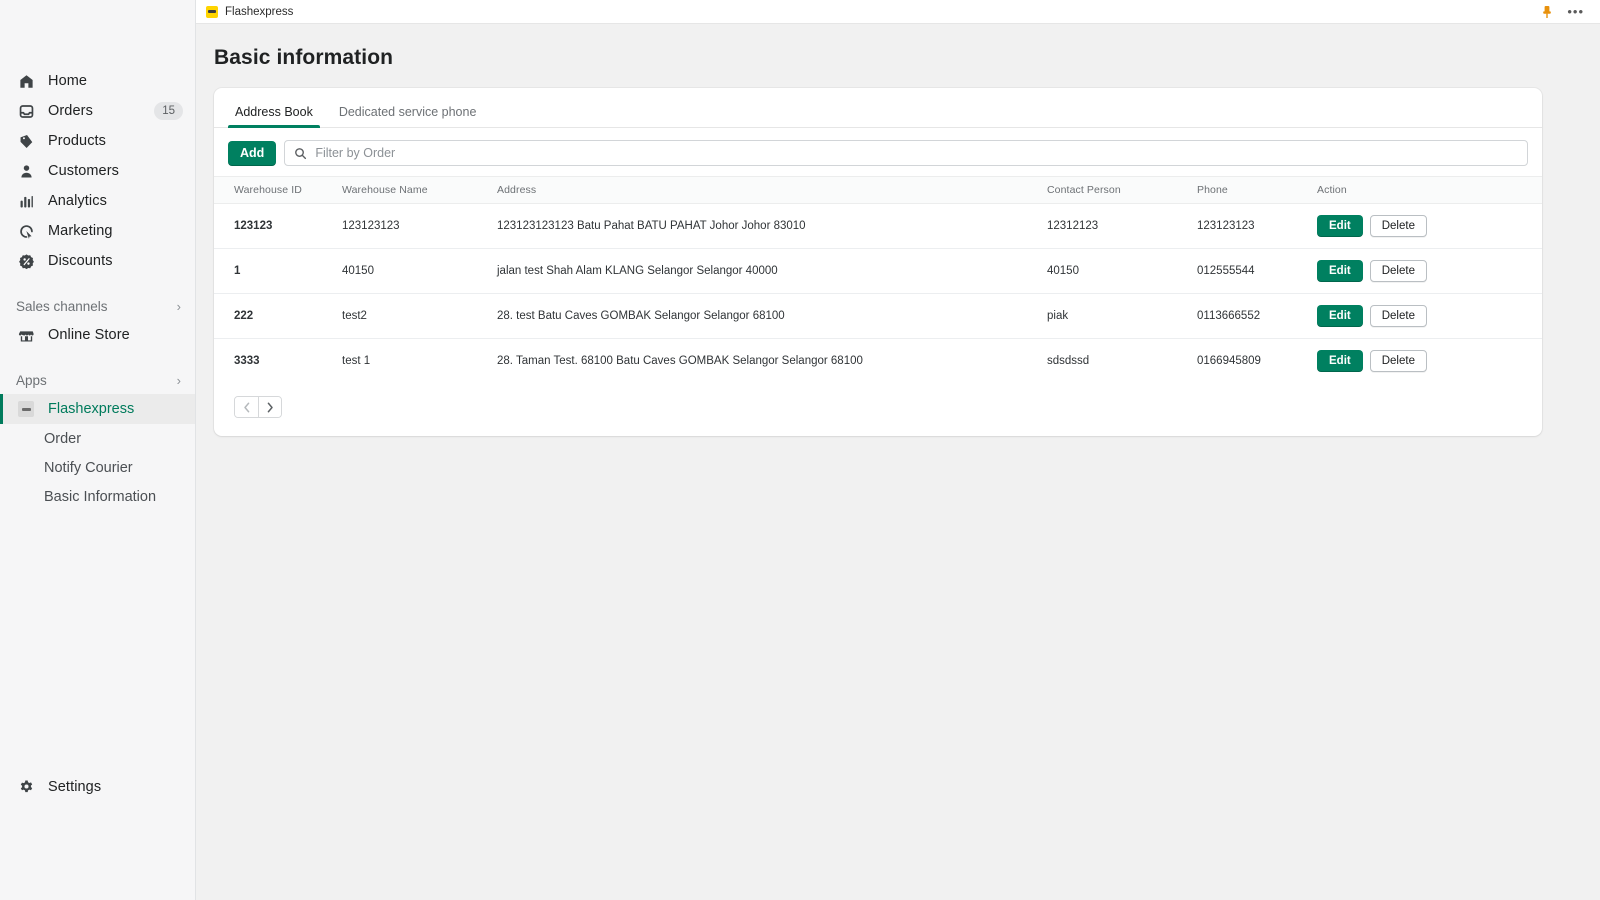 The image size is (1600, 900). What do you see at coordinates (304, 57) in the screenshot?
I see `page-title: Basic information` at bounding box center [304, 57].